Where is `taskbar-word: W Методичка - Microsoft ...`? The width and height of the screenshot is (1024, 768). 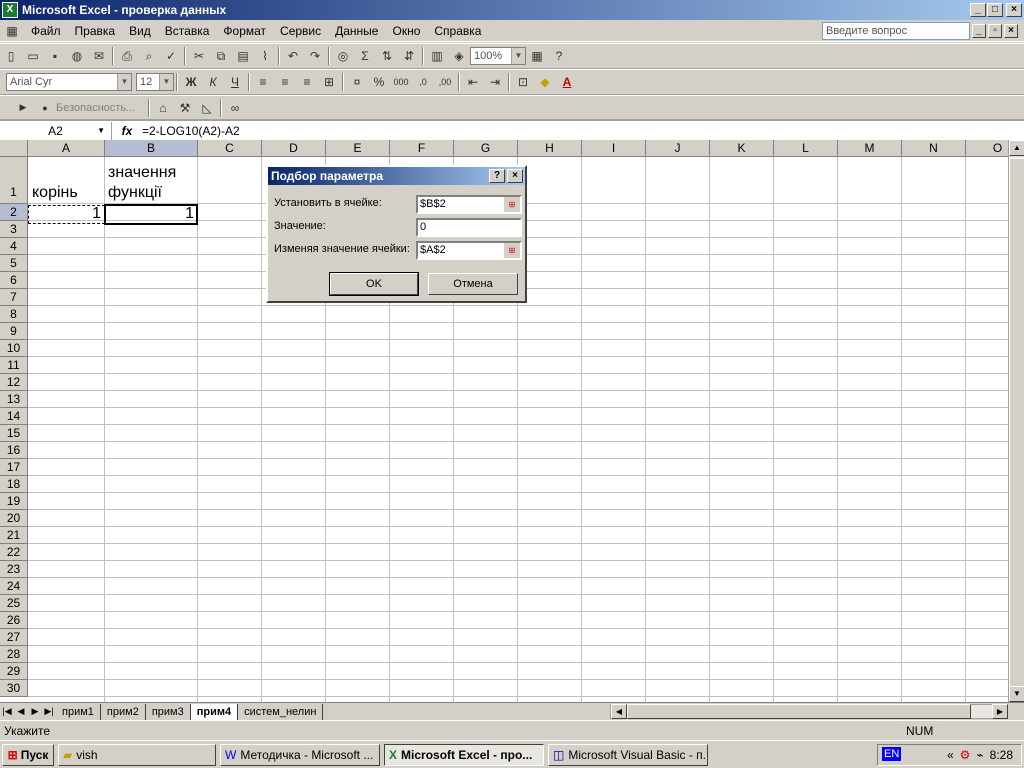
taskbar-word: W Методичка - Microsoft ... is located at coordinates (300, 754).